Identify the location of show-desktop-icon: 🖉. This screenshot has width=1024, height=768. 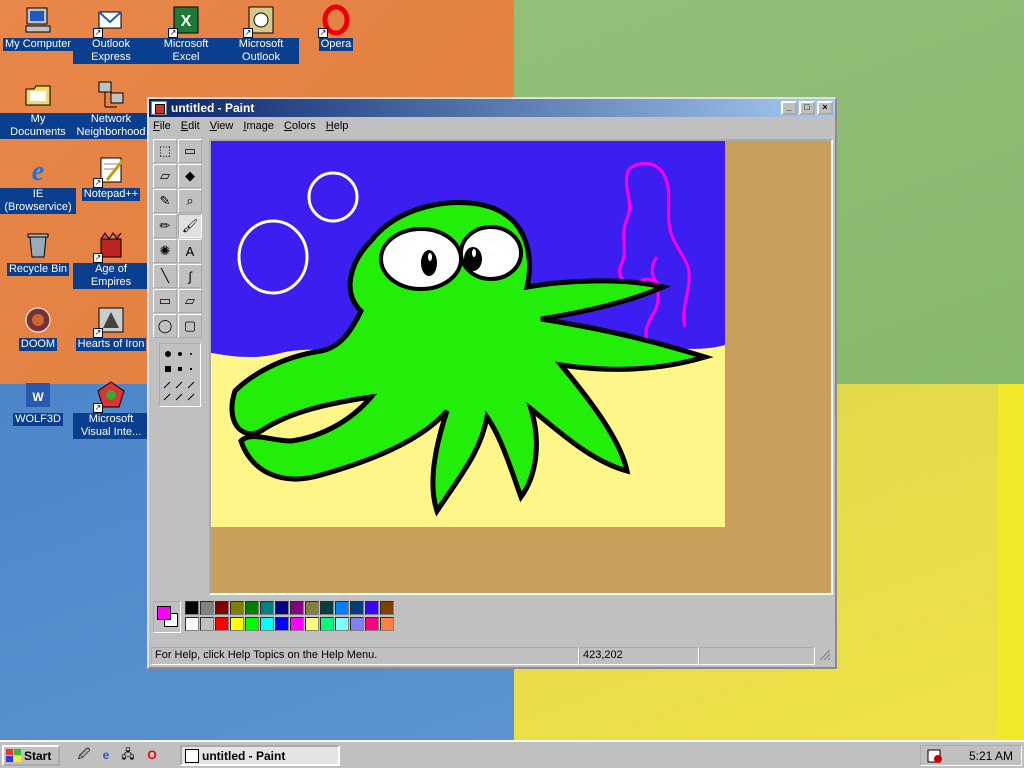
(84, 755).